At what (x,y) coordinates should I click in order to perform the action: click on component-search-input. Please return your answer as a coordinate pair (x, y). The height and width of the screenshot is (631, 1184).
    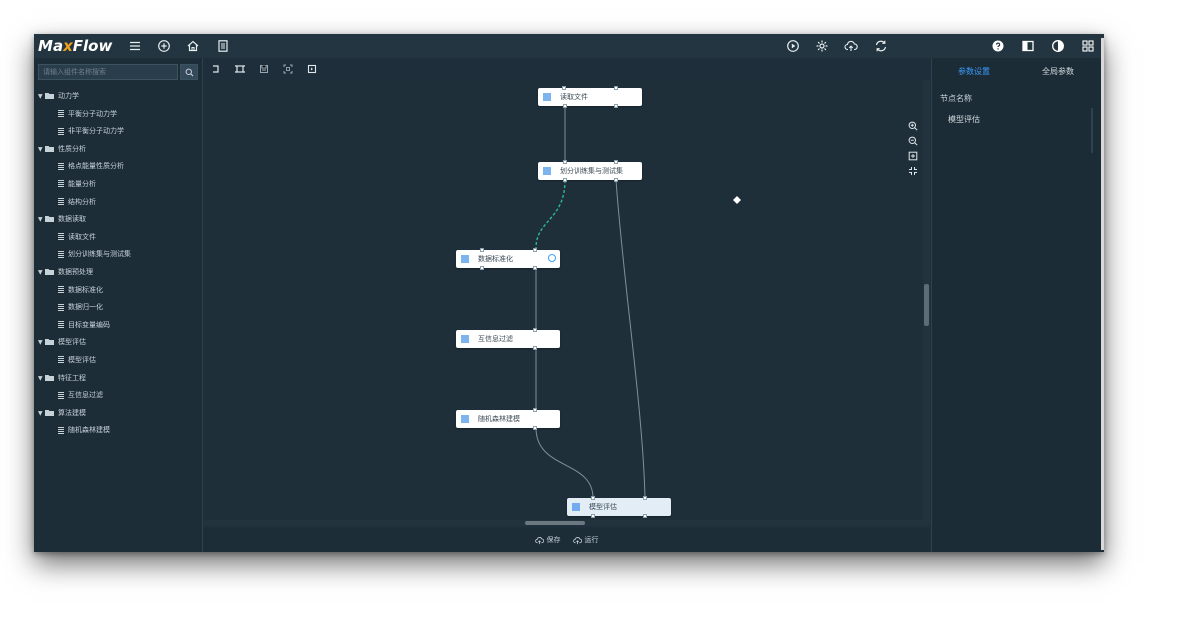
    Looking at the image, I should click on (108, 72).